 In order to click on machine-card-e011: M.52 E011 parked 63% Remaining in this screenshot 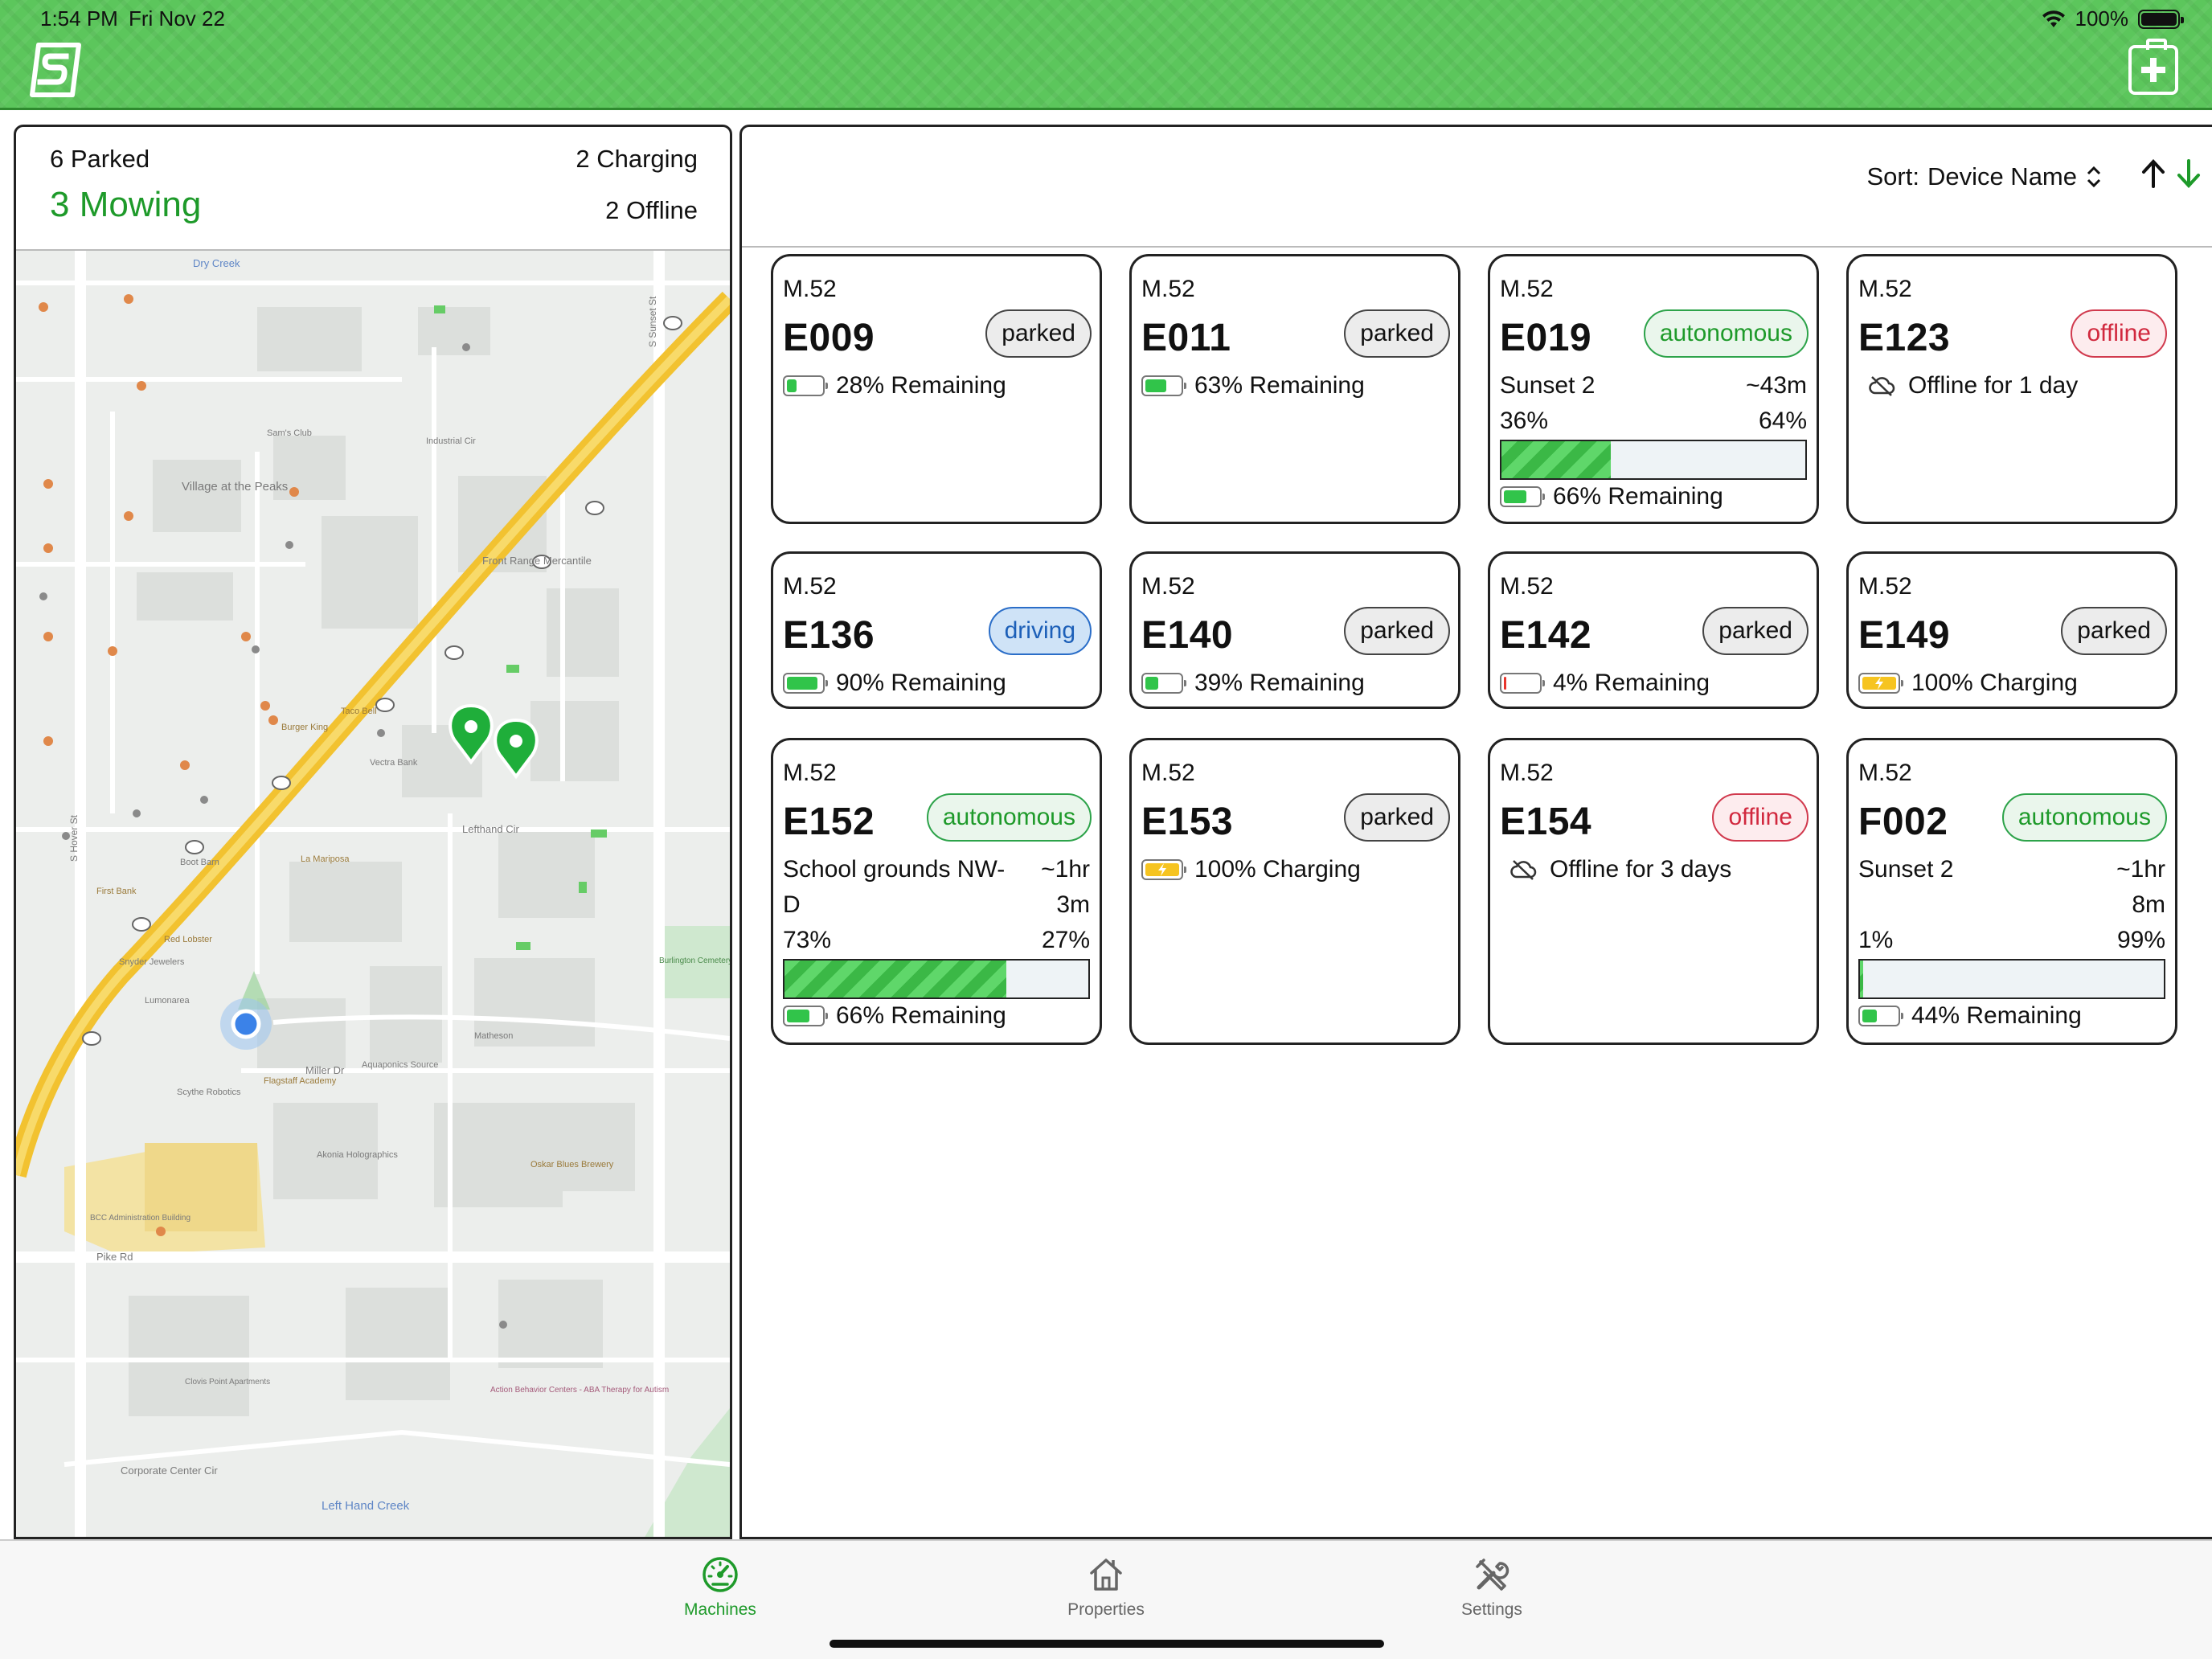, I will do `click(1294, 389)`.